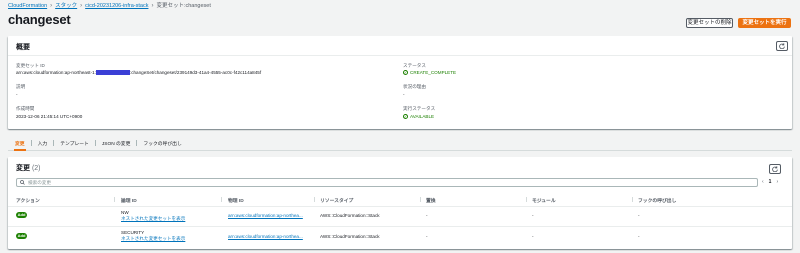 This screenshot has width=800, height=253. Describe the element at coordinates (433, 72) in the screenshot. I see `status-text: CREATE_COMPLETE` at that location.